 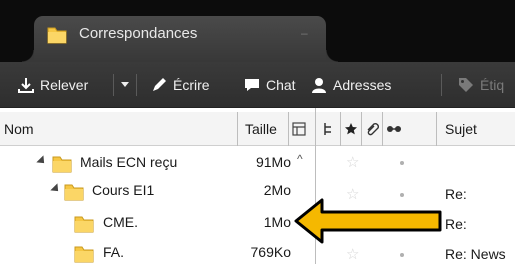 I want to click on download-icon, so click(x=26, y=85).